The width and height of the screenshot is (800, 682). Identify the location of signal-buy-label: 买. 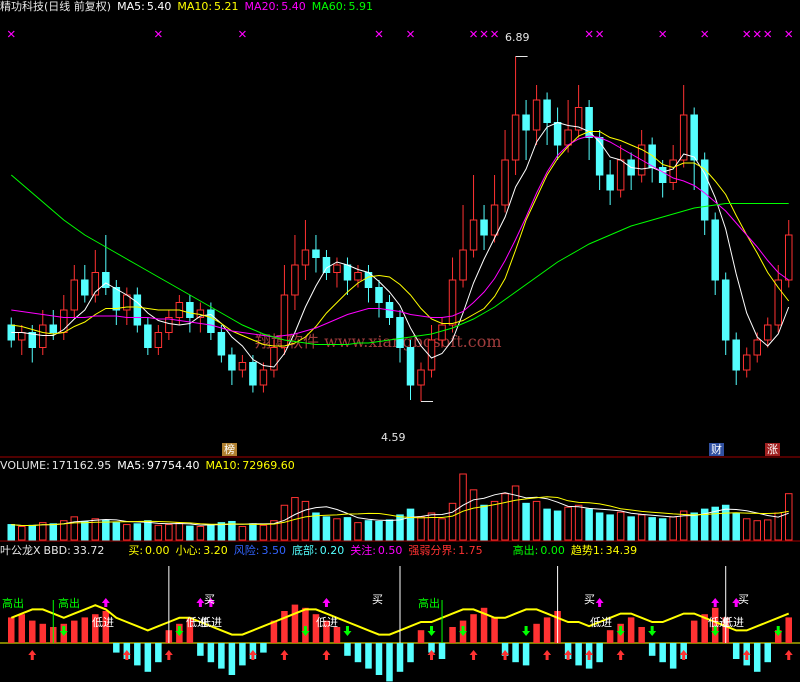
(209, 599).